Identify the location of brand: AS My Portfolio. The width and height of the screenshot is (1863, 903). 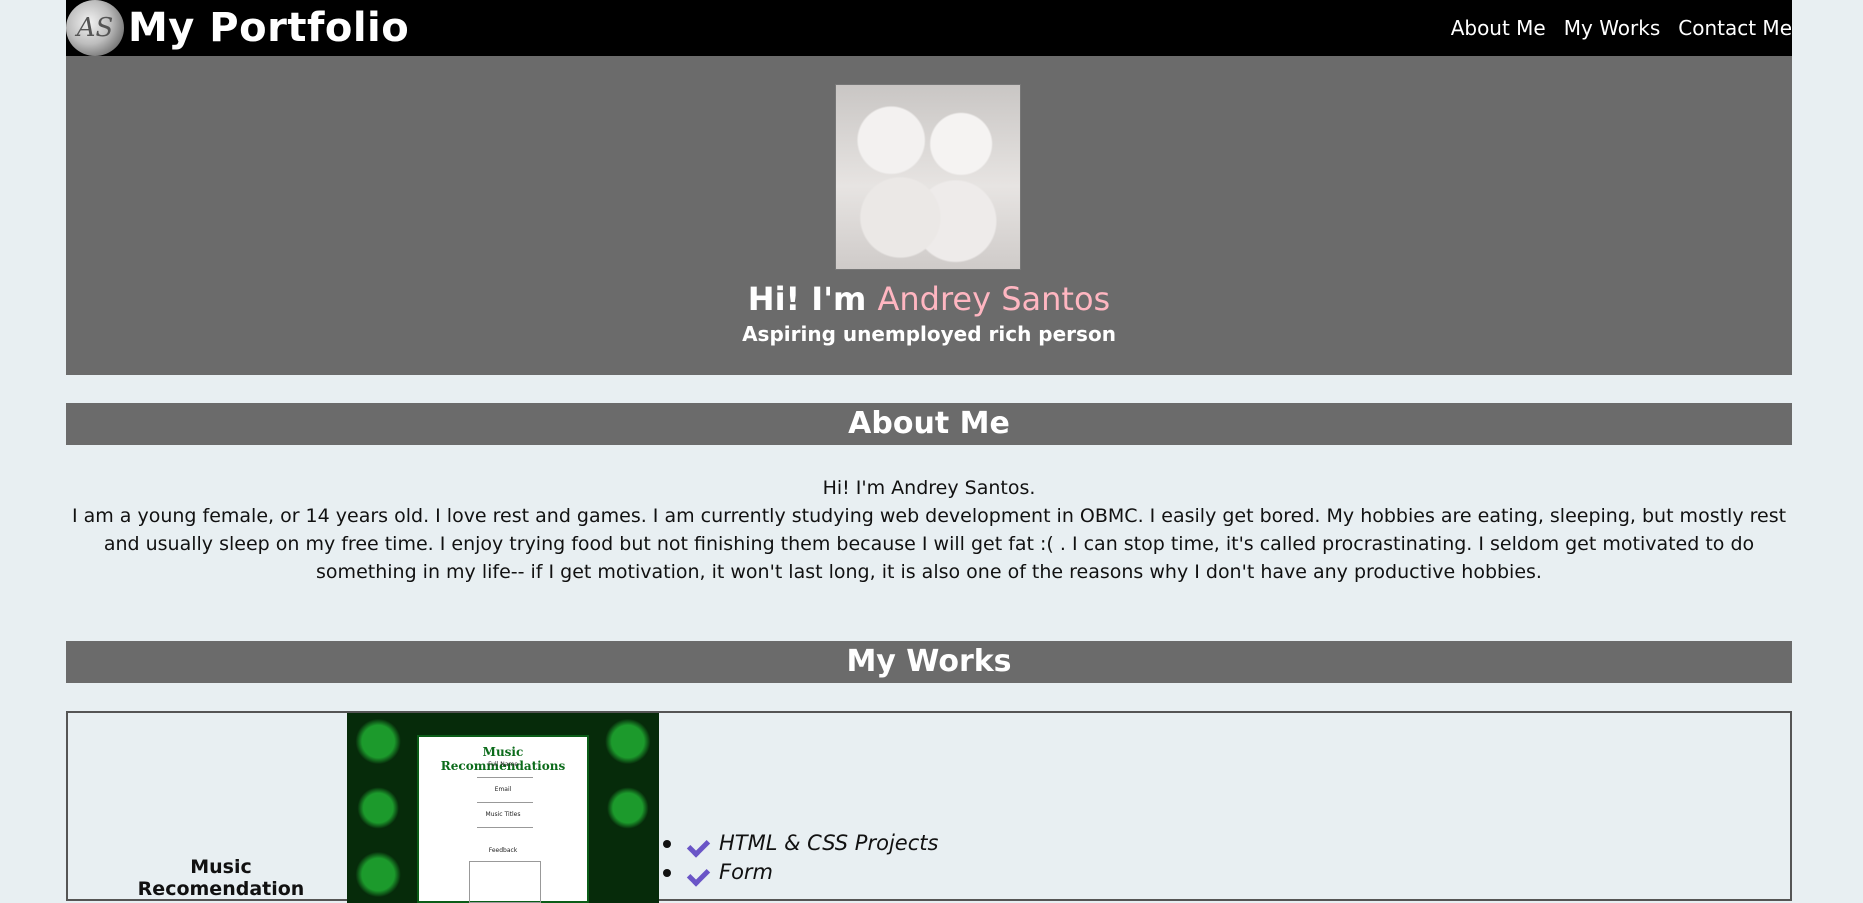
(237, 28).